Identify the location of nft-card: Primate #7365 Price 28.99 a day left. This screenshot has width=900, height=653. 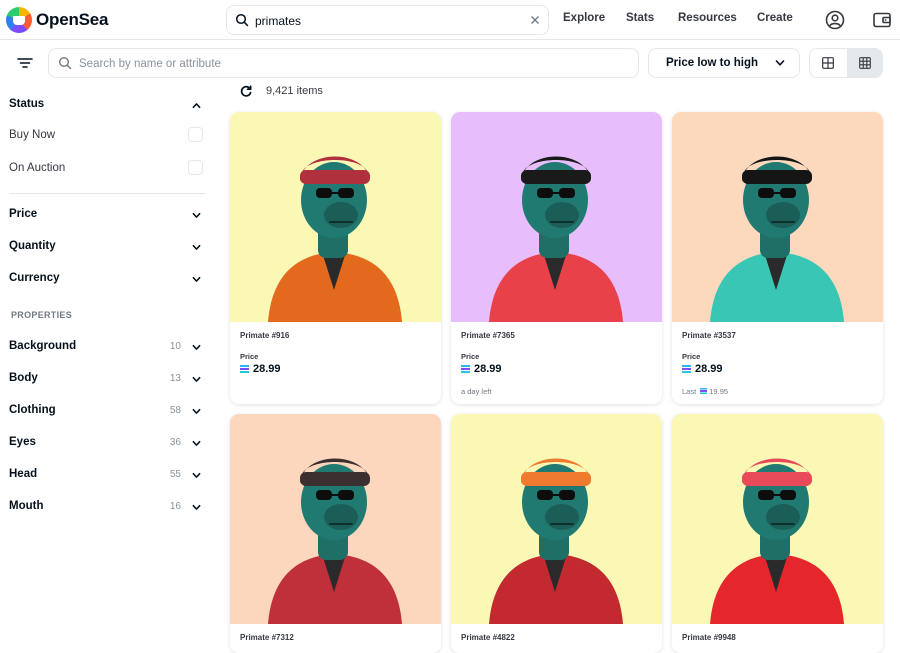
(556, 258).